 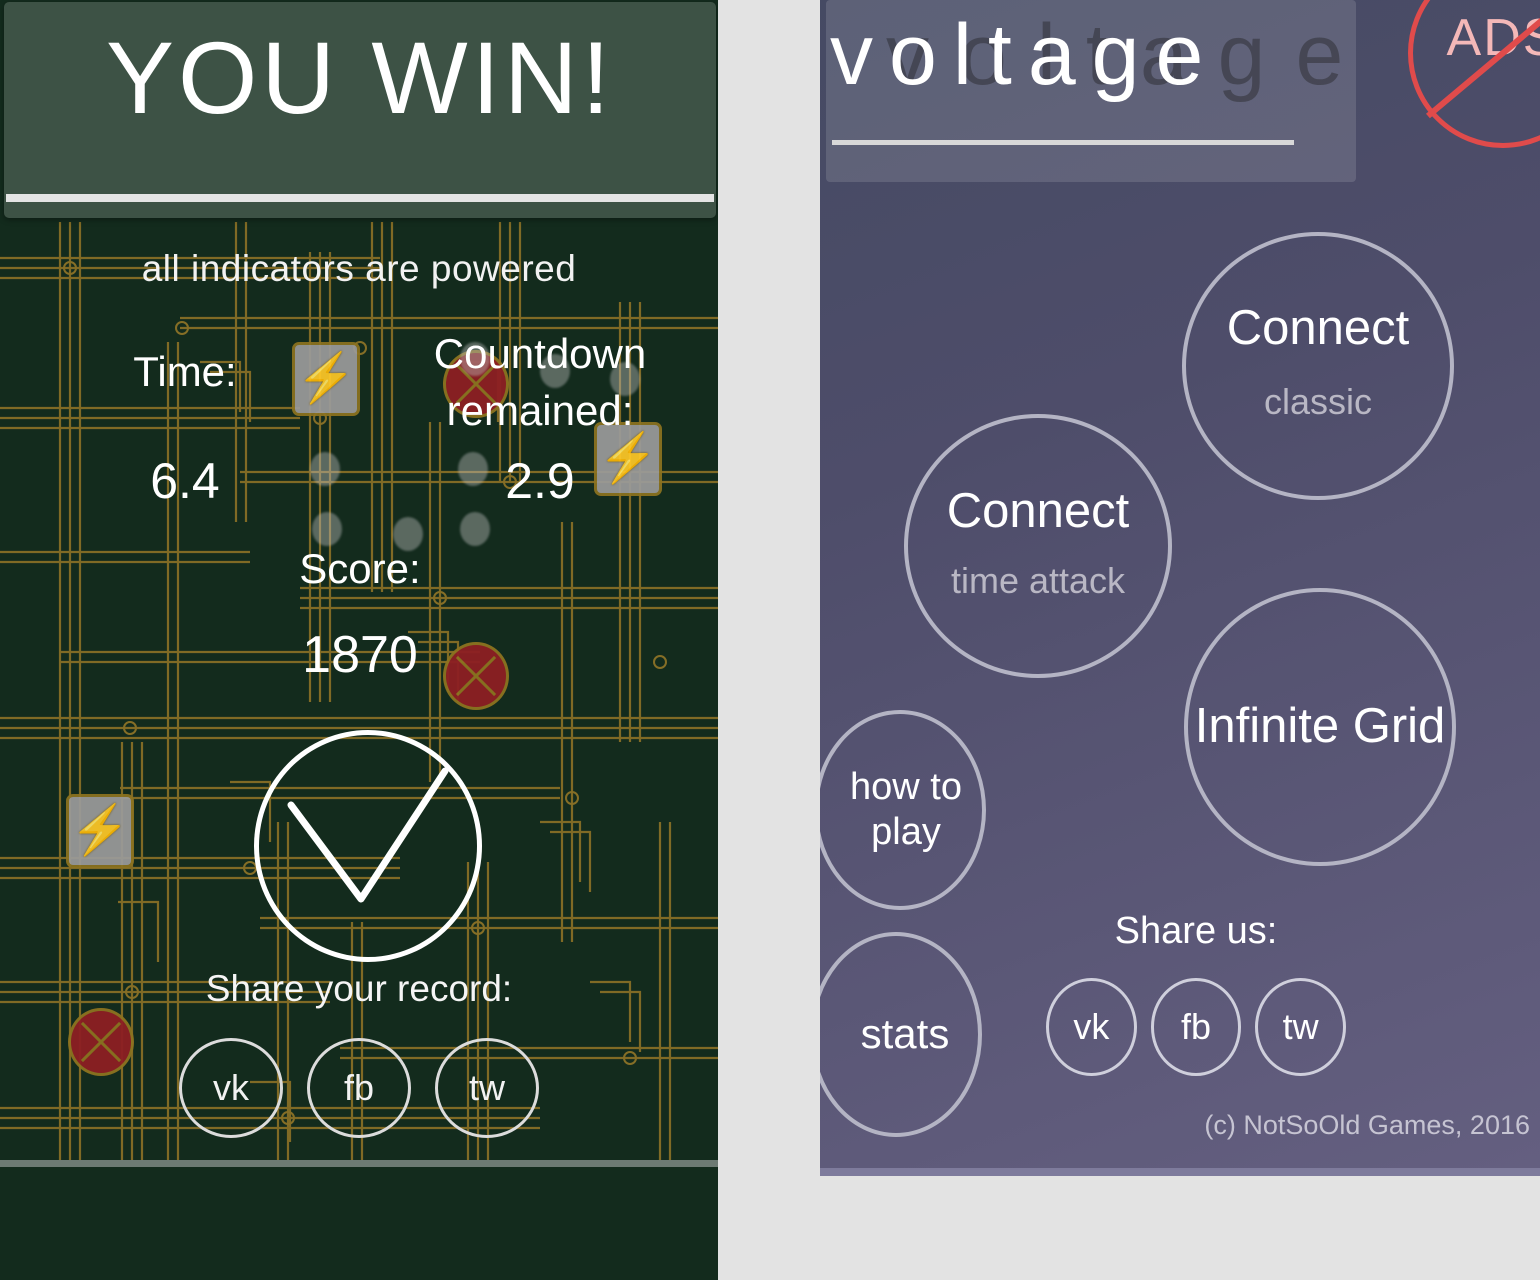 I want to click on win-subtitle: all indicators are powered, so click(x=359, y=268).